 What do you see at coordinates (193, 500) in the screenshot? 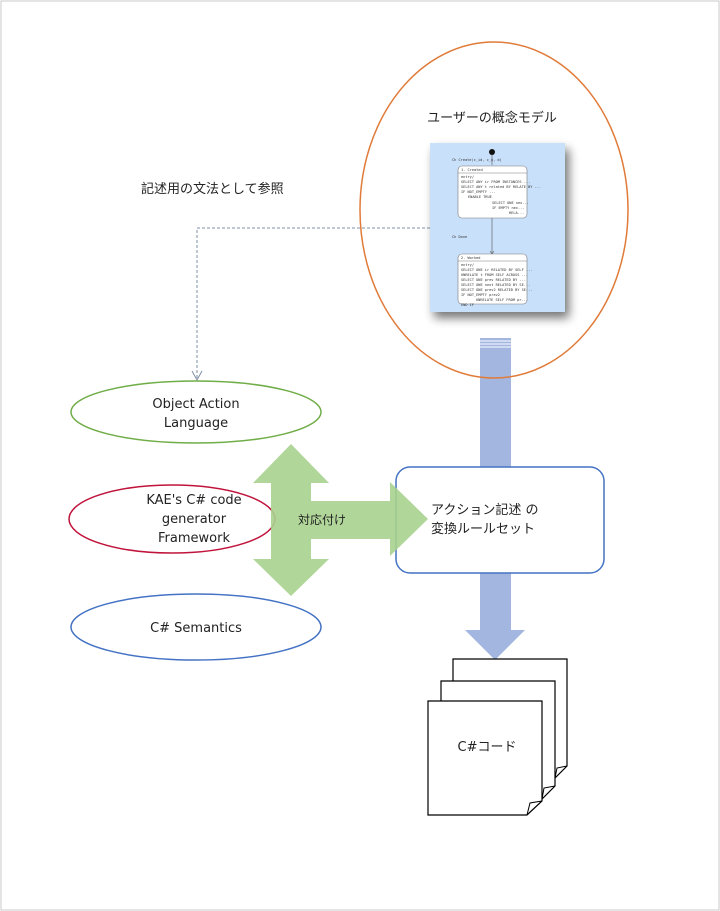
I see `framework-label-line-1: KAE's C# code` at bounding box center [193, 500].